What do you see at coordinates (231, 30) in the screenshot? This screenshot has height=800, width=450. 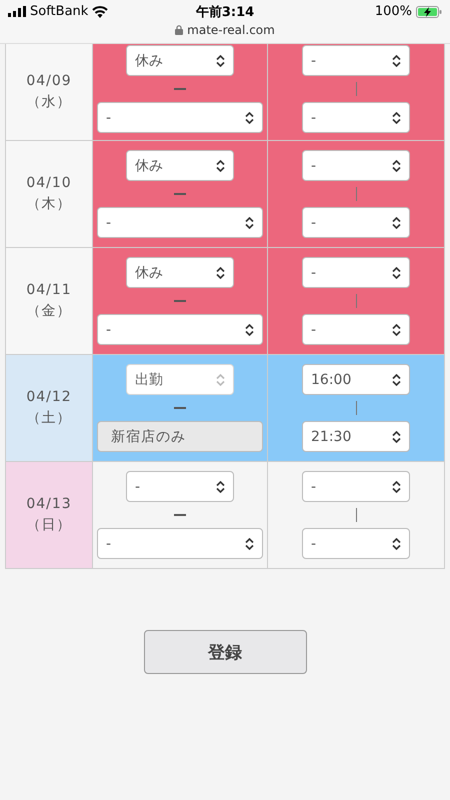 I see `page-url: mate-real.com` at bounding box center [231, 30].